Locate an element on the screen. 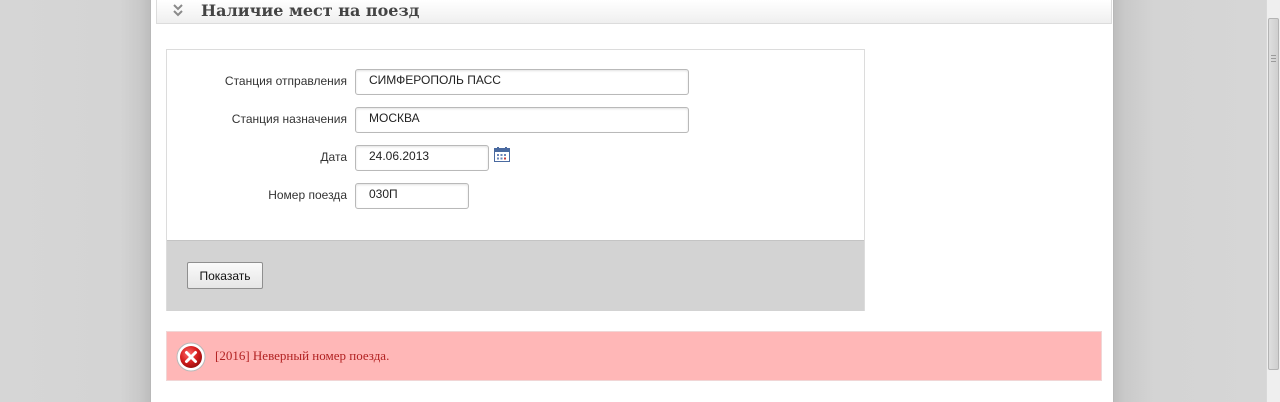 The width and height of the screenshot is (1280, 402). vertical-scrollbar is located at coordinates (1273, 201).